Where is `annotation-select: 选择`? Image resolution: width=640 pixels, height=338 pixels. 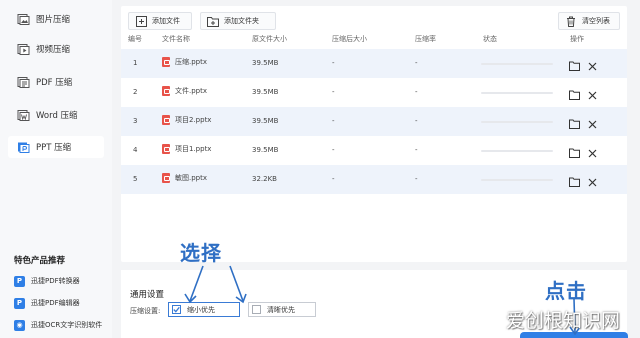
annotation-select: 选择 is located at coordinates (201, 253).